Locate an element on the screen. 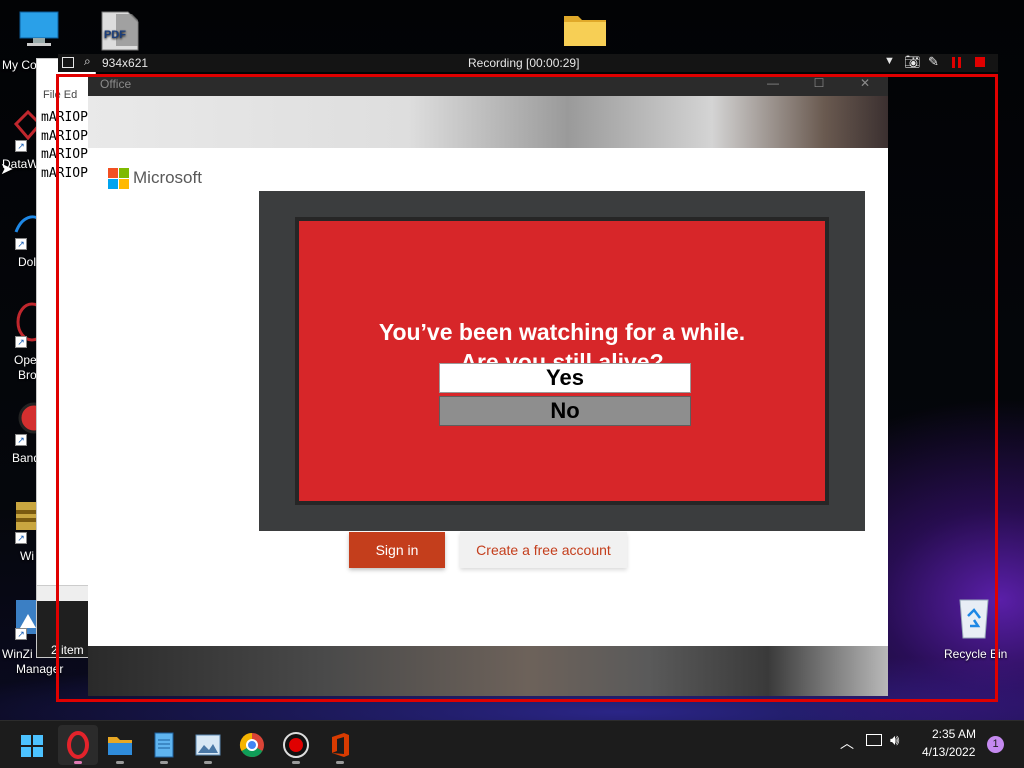  notepad-menu: File Ed is located at coordinates (60, 95).